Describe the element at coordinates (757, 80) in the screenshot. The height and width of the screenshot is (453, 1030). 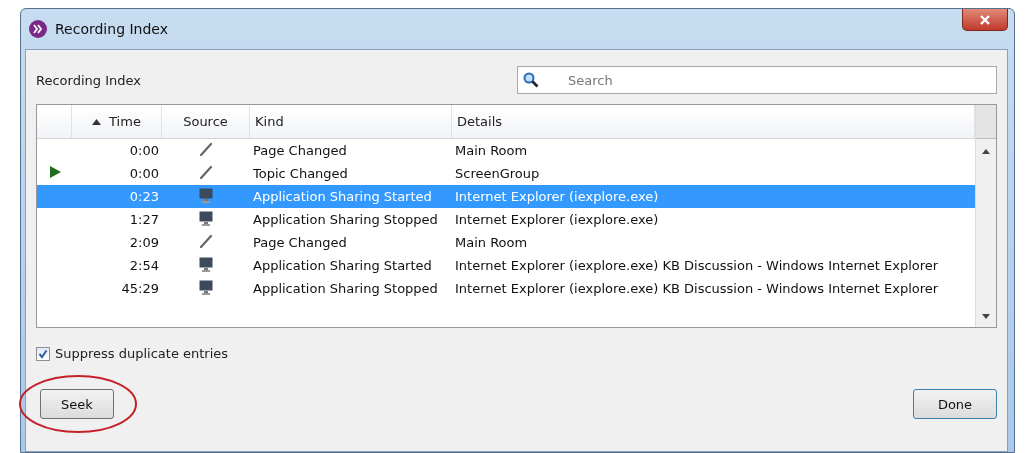
I see `search-field: Search` at that location.